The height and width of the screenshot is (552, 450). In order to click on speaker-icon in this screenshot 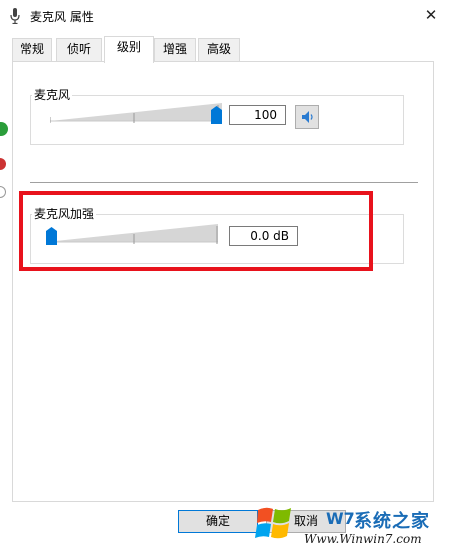, I will do `click(307, 117)`.